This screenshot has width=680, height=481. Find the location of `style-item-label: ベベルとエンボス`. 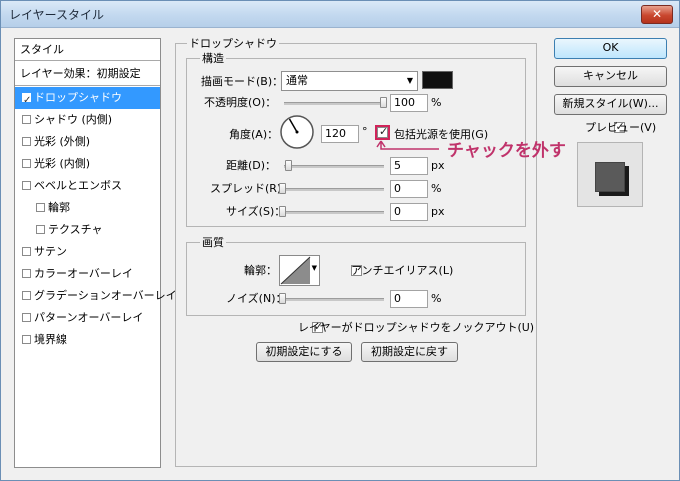

style-item-label: ベベルとエンボス is located at coordinates (78, 185).